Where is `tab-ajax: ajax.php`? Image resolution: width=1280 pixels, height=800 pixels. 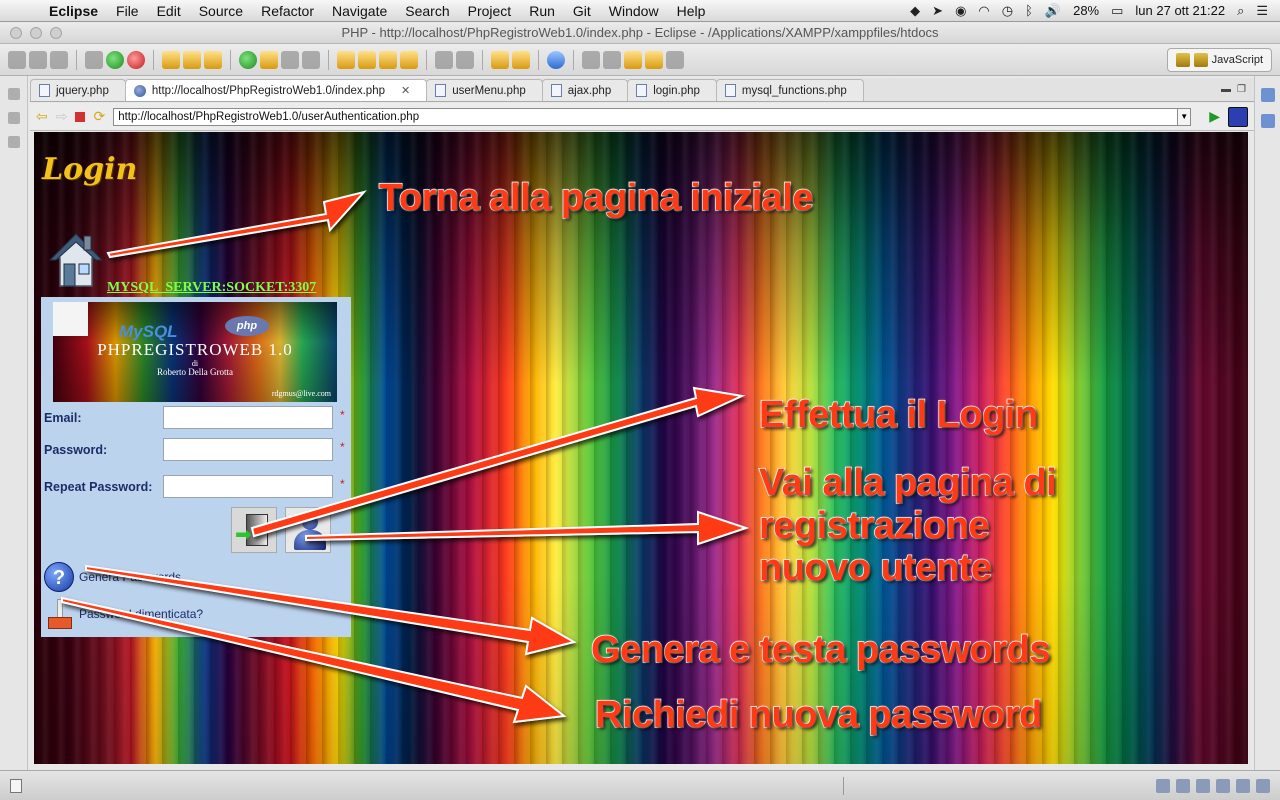
tab-ajax: ajax.php is located at coordinates (585, 90).